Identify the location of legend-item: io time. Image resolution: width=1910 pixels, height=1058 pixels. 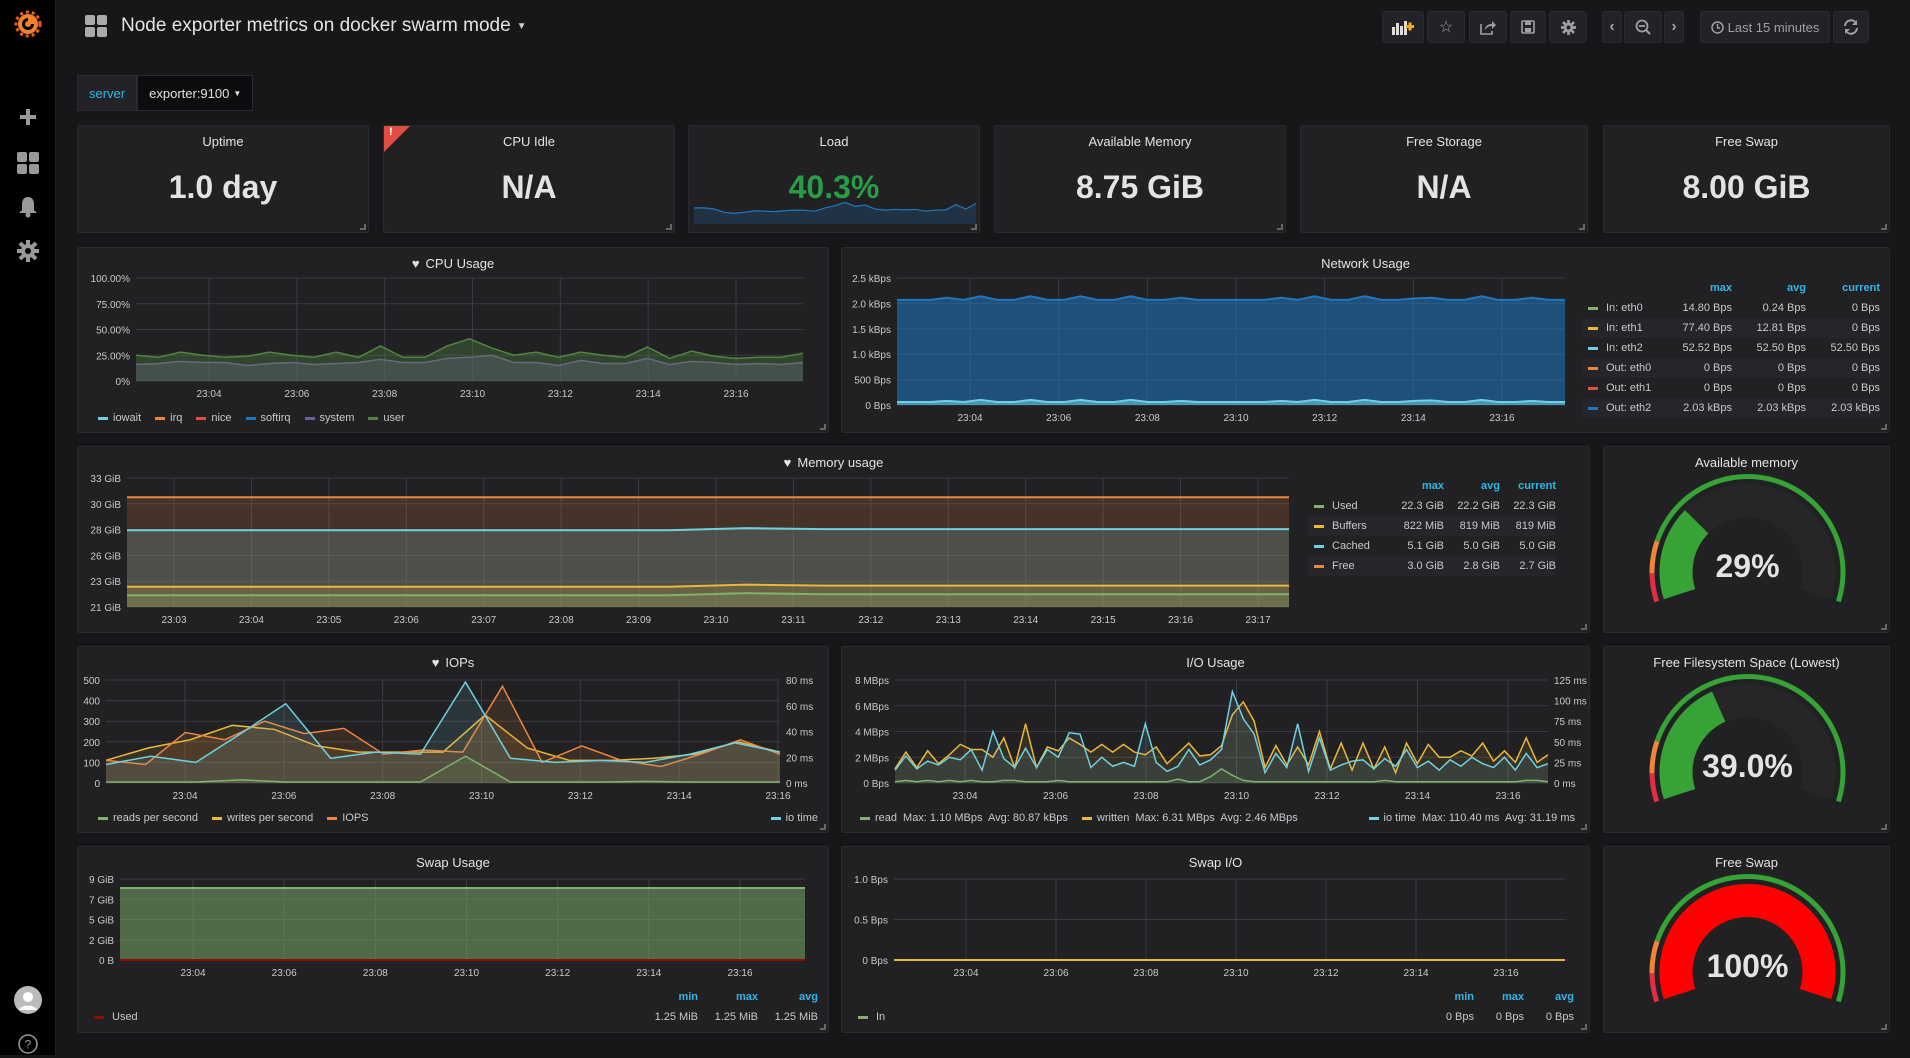
(794, 818).